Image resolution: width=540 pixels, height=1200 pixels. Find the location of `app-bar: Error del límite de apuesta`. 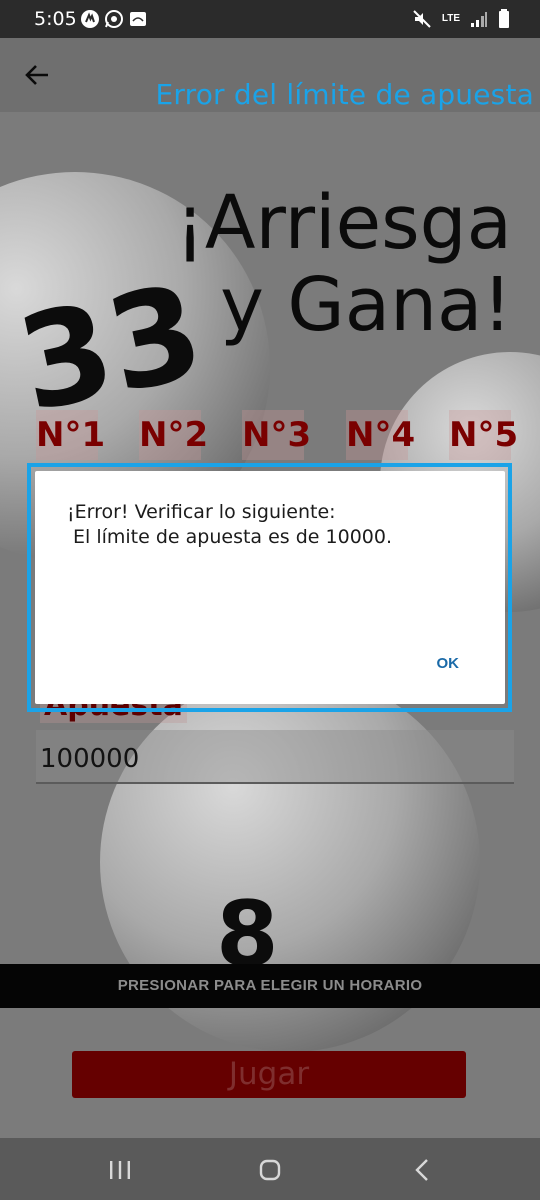

app-bar: Error del límite de apuesta is located at coordinates (270, 75).